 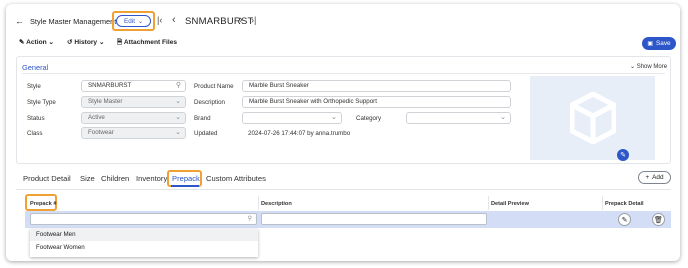 What do you see at coordinates (374, 219) in the screenshot?
I see `description-input` at bounding box center [374, 219].